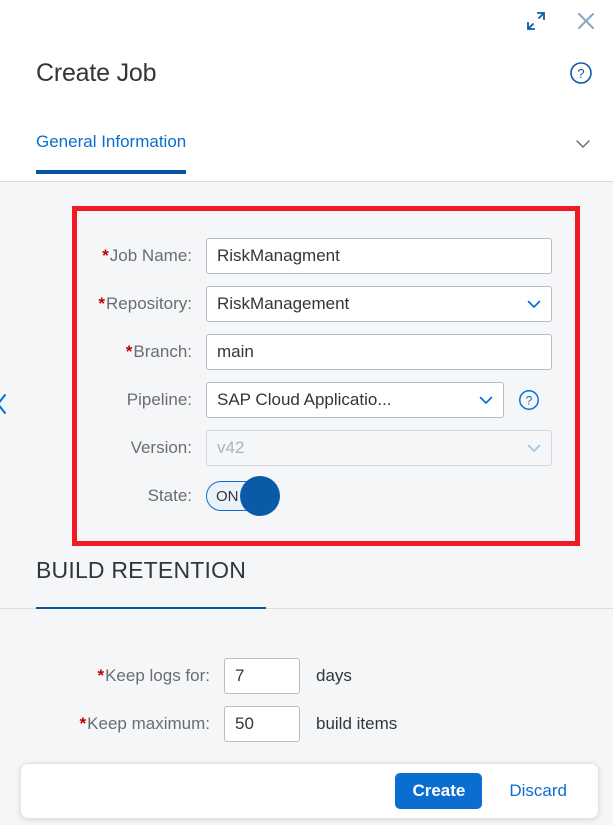  I want to click on dialog-footer: Create Discard, so click(309, 791).